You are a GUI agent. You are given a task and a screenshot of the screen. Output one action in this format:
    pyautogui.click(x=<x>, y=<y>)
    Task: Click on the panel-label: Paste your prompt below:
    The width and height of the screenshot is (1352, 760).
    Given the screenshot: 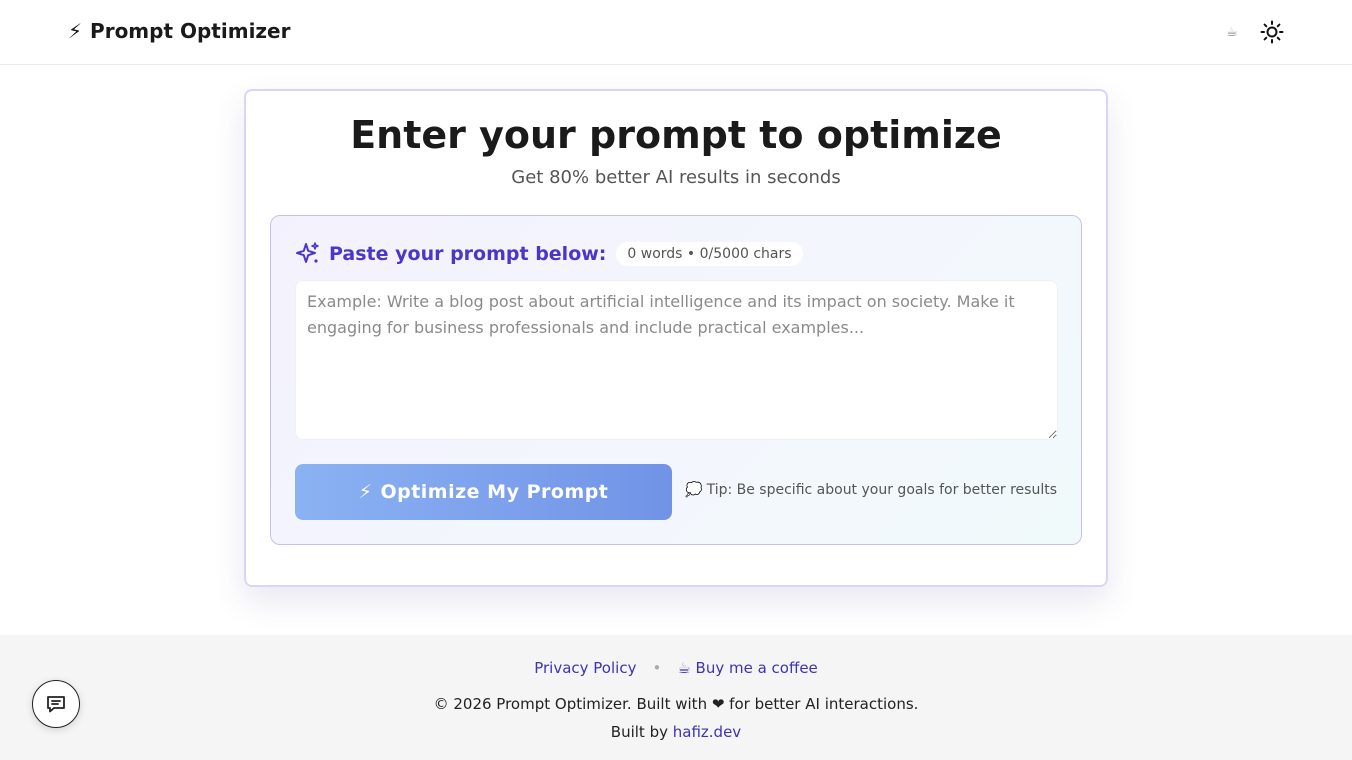 What is the action you would take?
    pyautogui.click(x=468, y=254)
    